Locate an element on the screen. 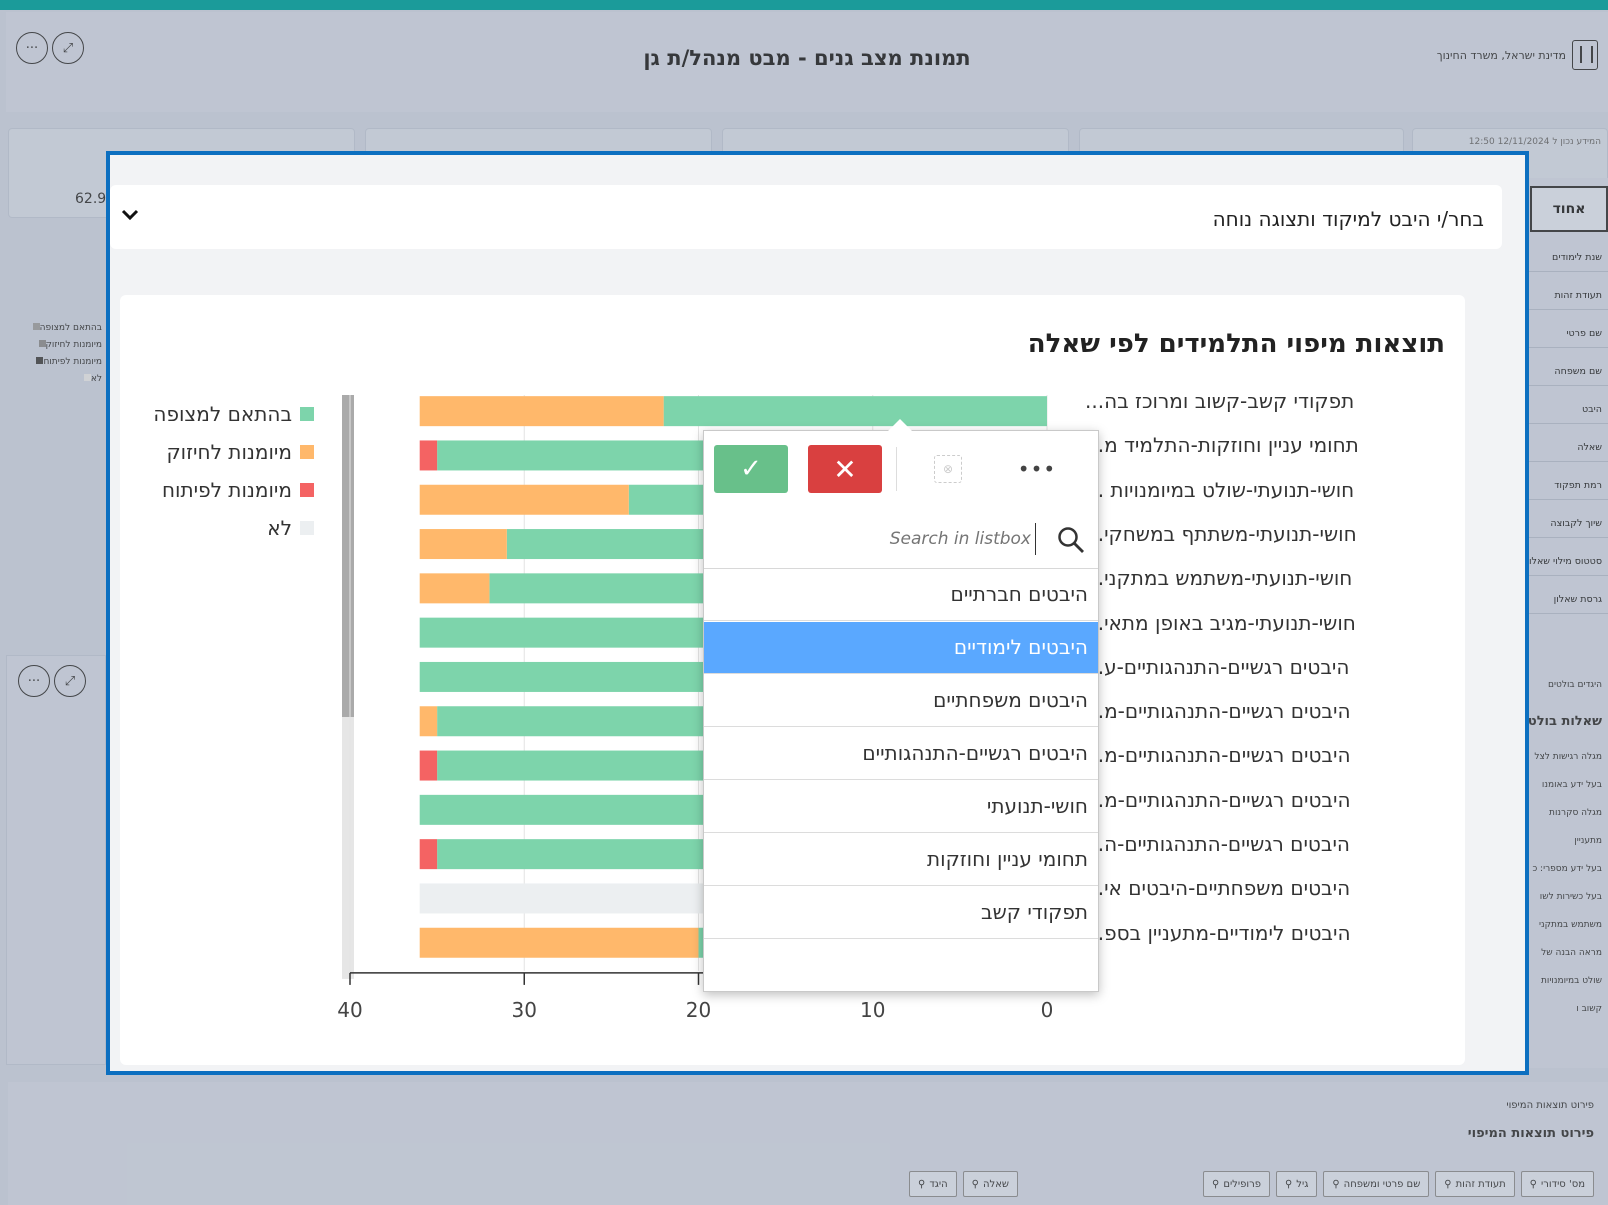 The image size is (1608, 1205). aspect-selector-label: בחר/י היבט למיקוד ותצוגה נוחה is located at coordinates (1348, 219).